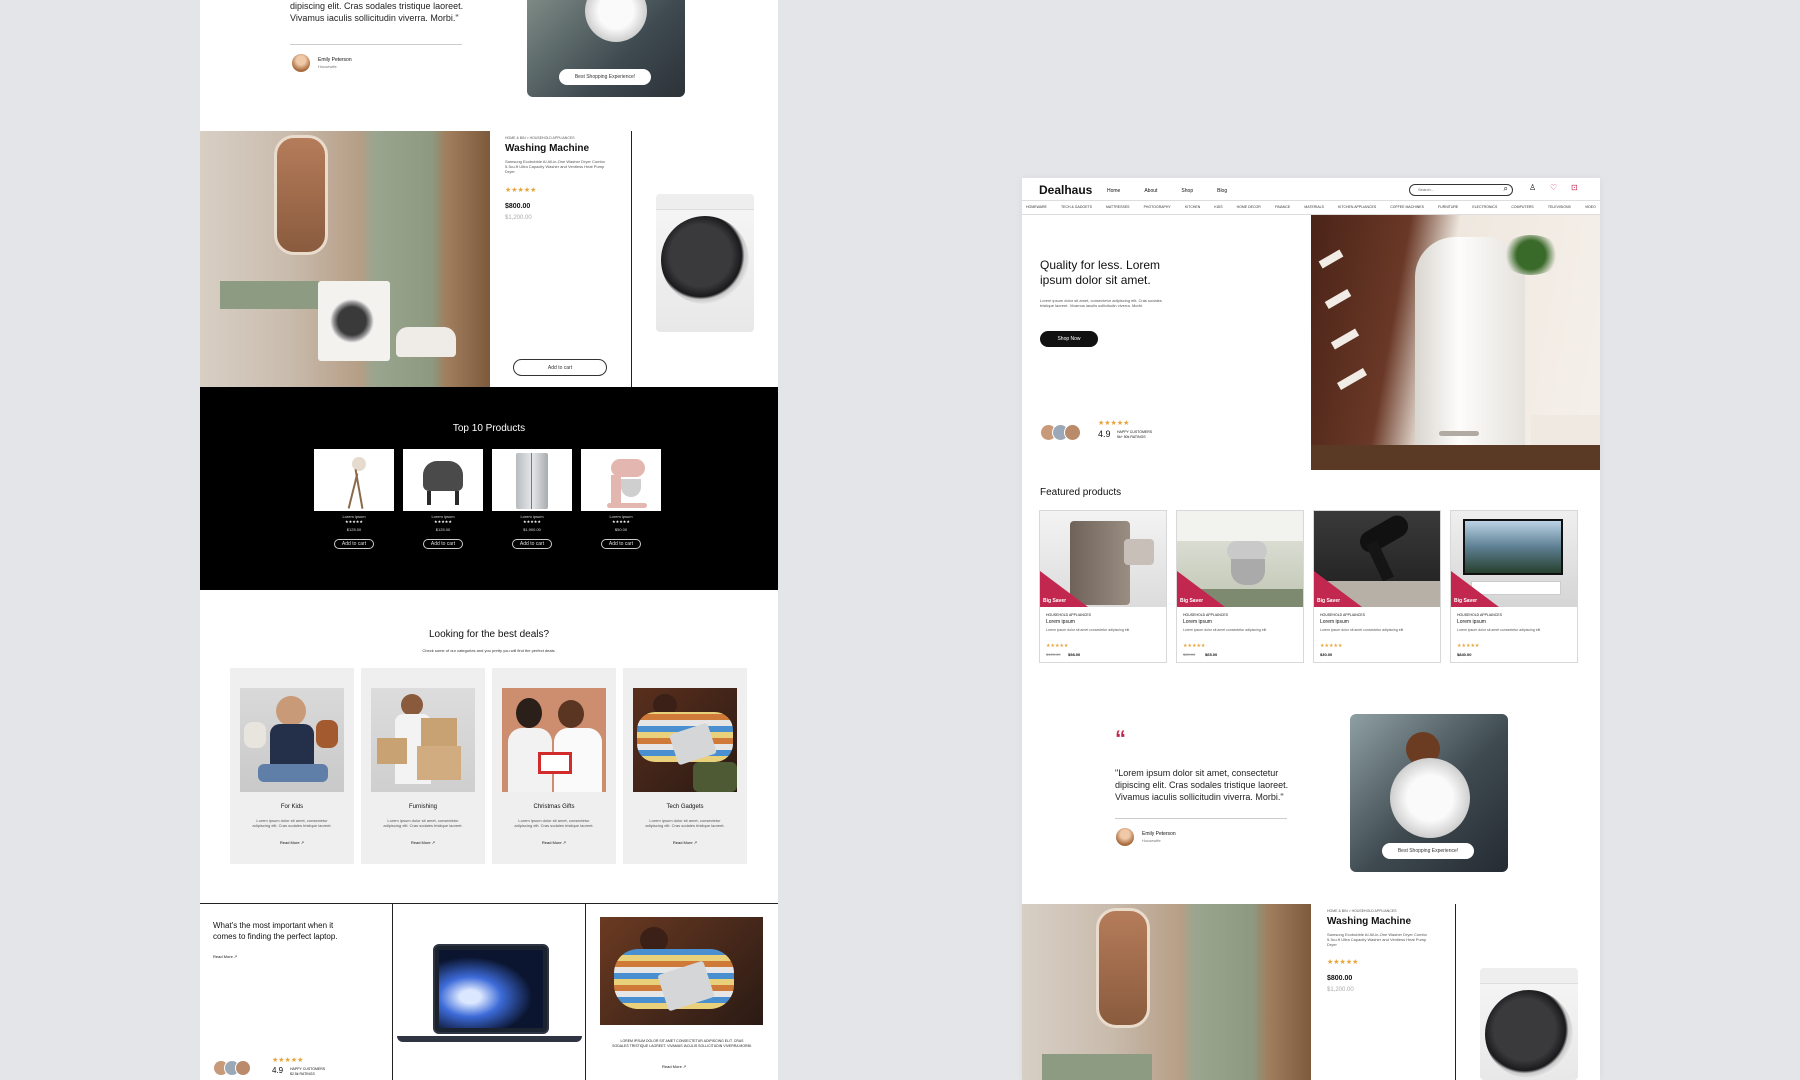 This screenshot has height=1080, width=1800. I want to click on category-link: TELEVISIONS, so click(1559, 207).